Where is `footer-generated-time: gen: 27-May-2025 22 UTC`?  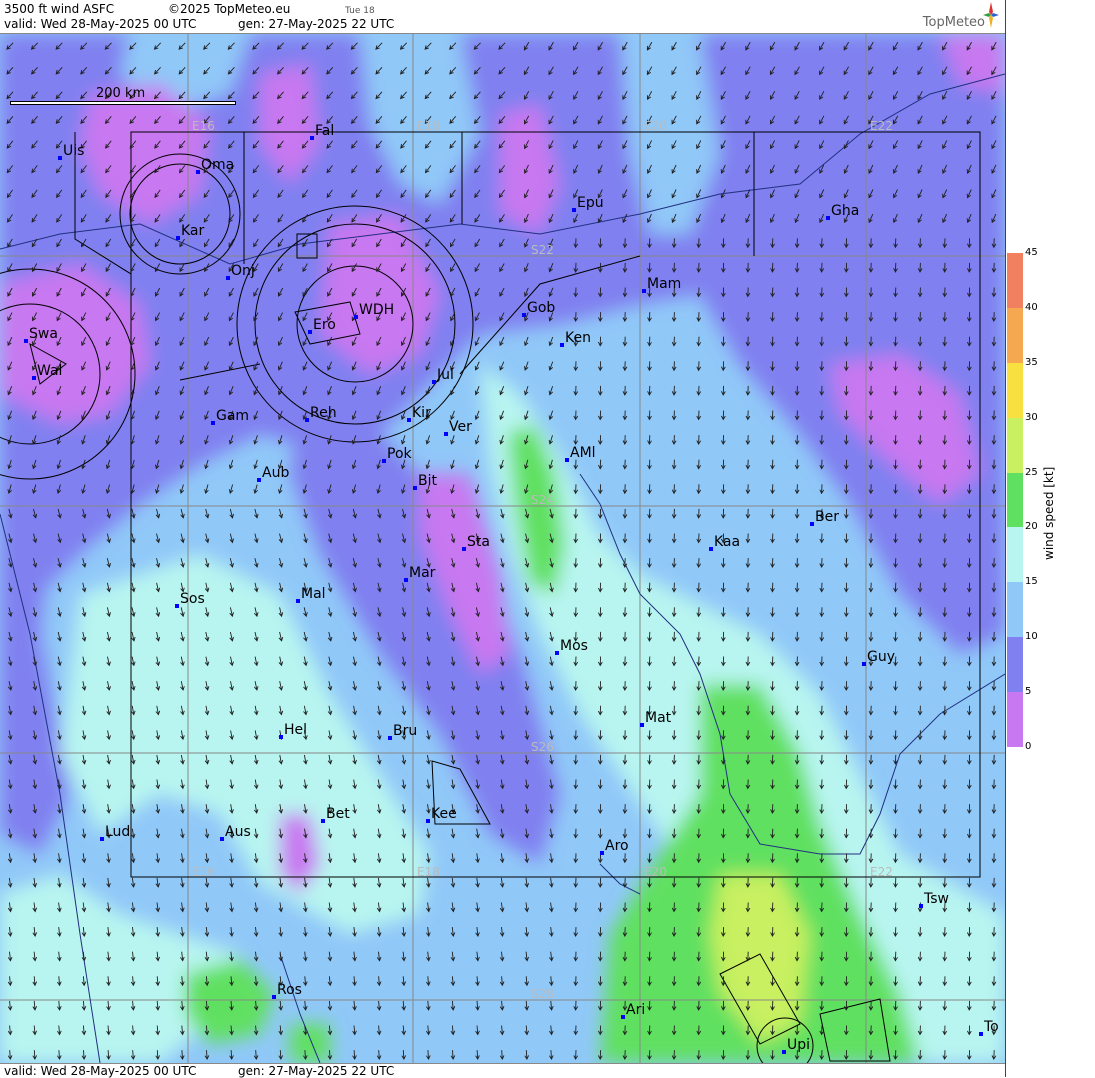
footer-generated-time: gen: 27-May-2025 22 UTC is located at coordinates (316, 1071).